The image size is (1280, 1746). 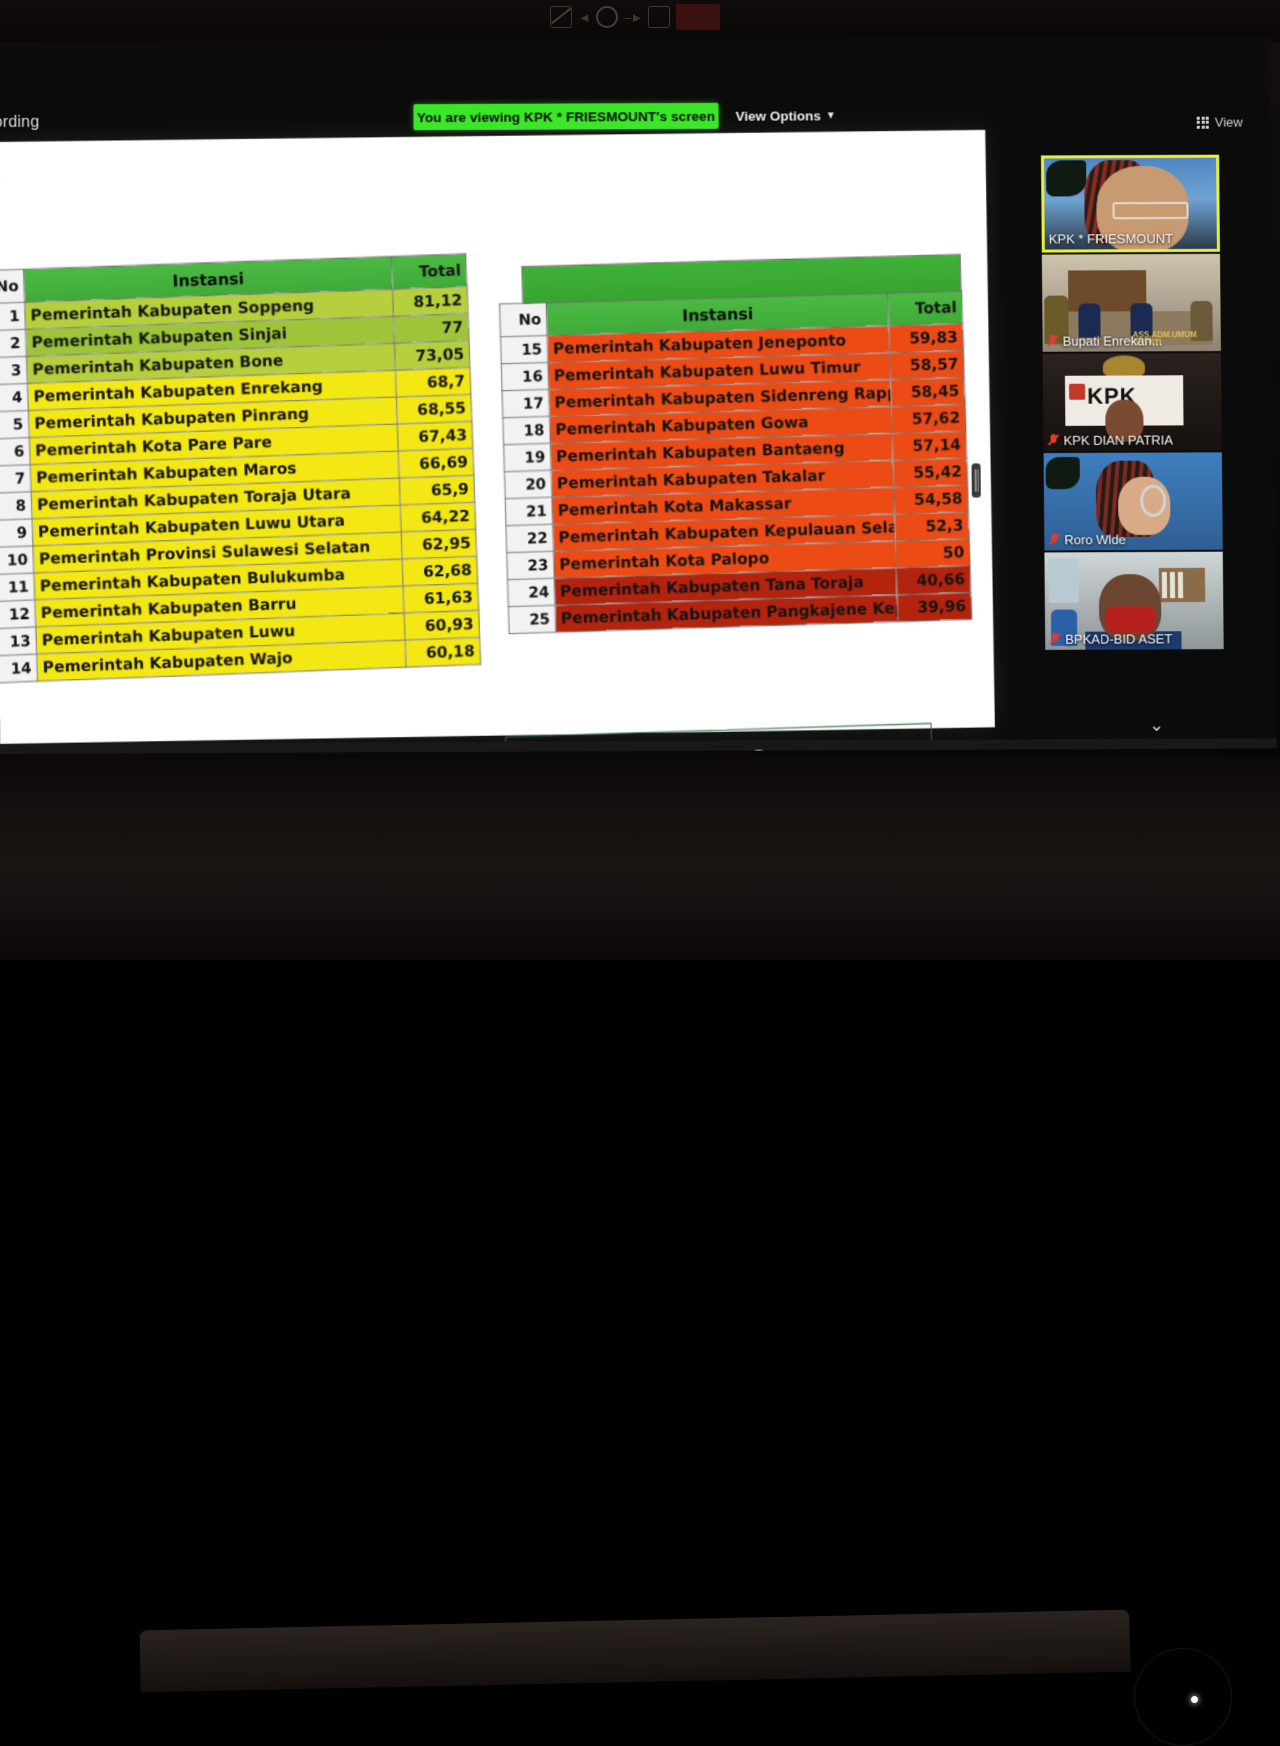 What do you see at coordinates (526, 430) in the screenshot?
I see `cell-no: 18` at bounding box center [526, 430].